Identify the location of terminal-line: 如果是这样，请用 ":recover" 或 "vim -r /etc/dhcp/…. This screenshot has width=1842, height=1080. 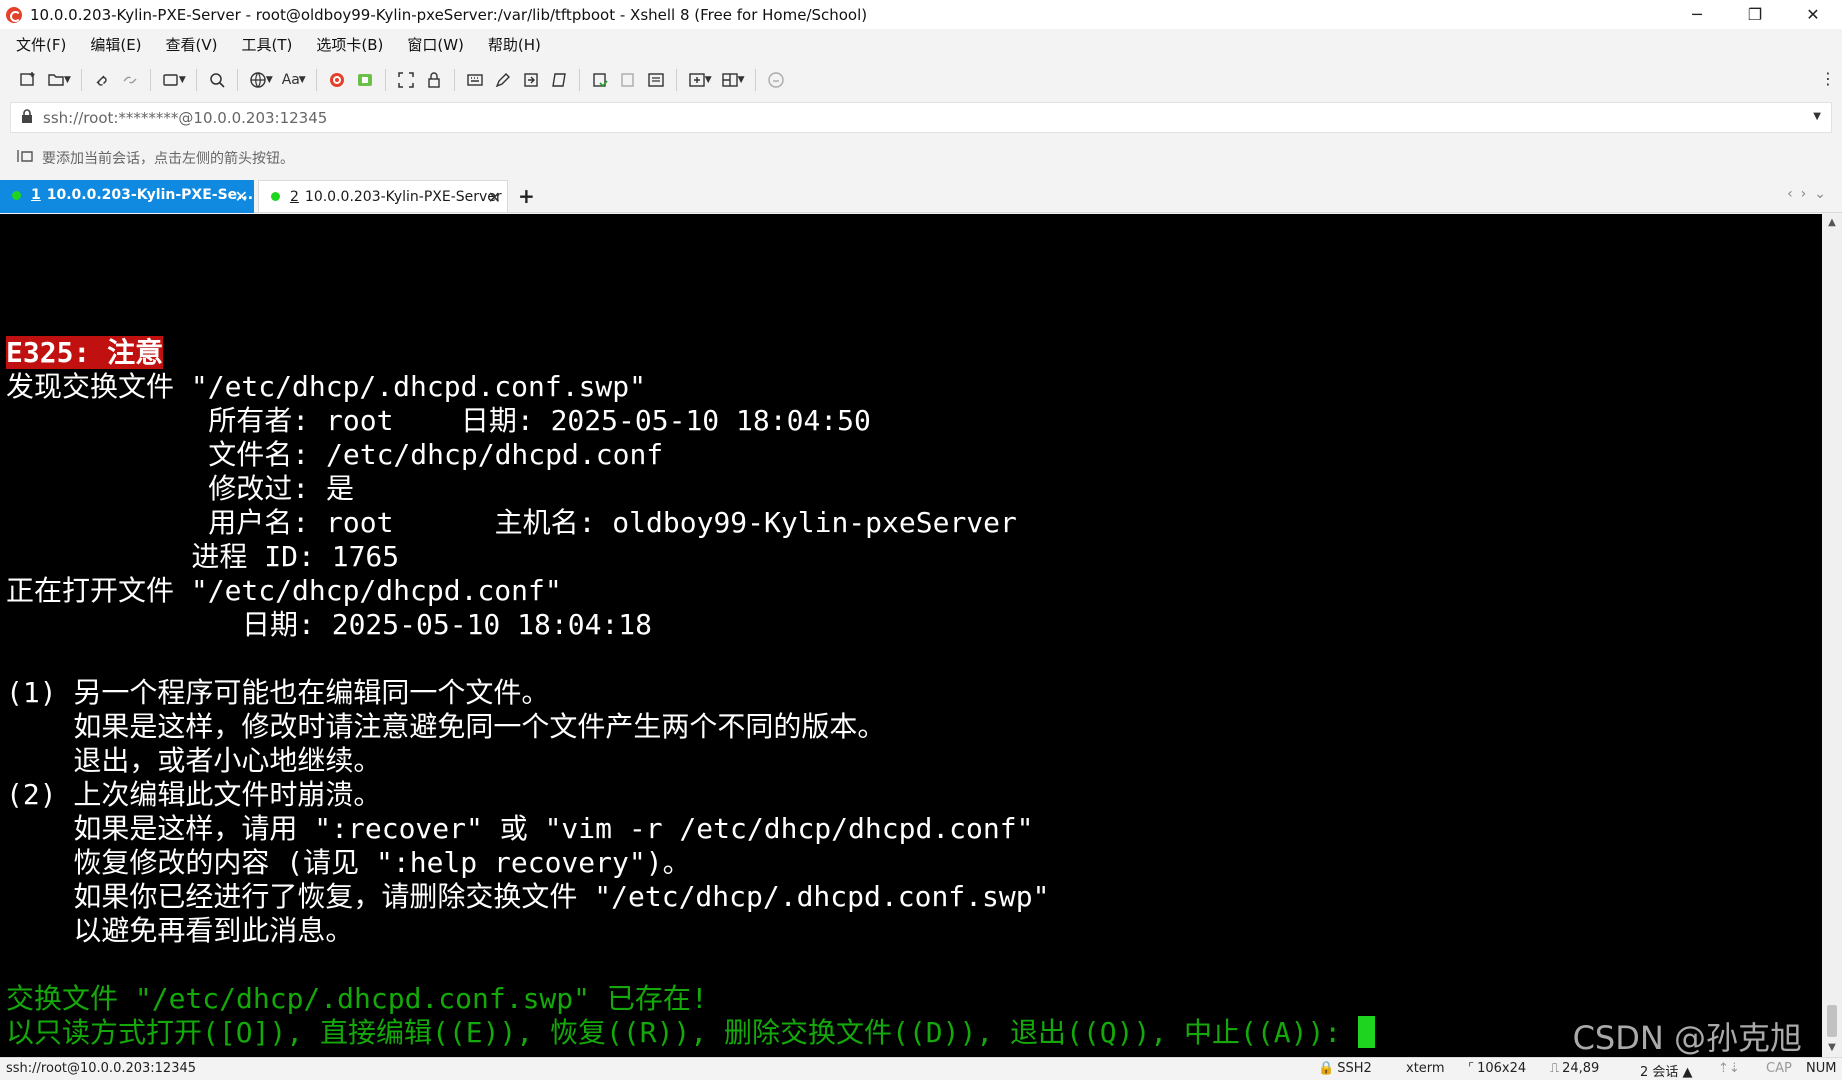
(520, 828).